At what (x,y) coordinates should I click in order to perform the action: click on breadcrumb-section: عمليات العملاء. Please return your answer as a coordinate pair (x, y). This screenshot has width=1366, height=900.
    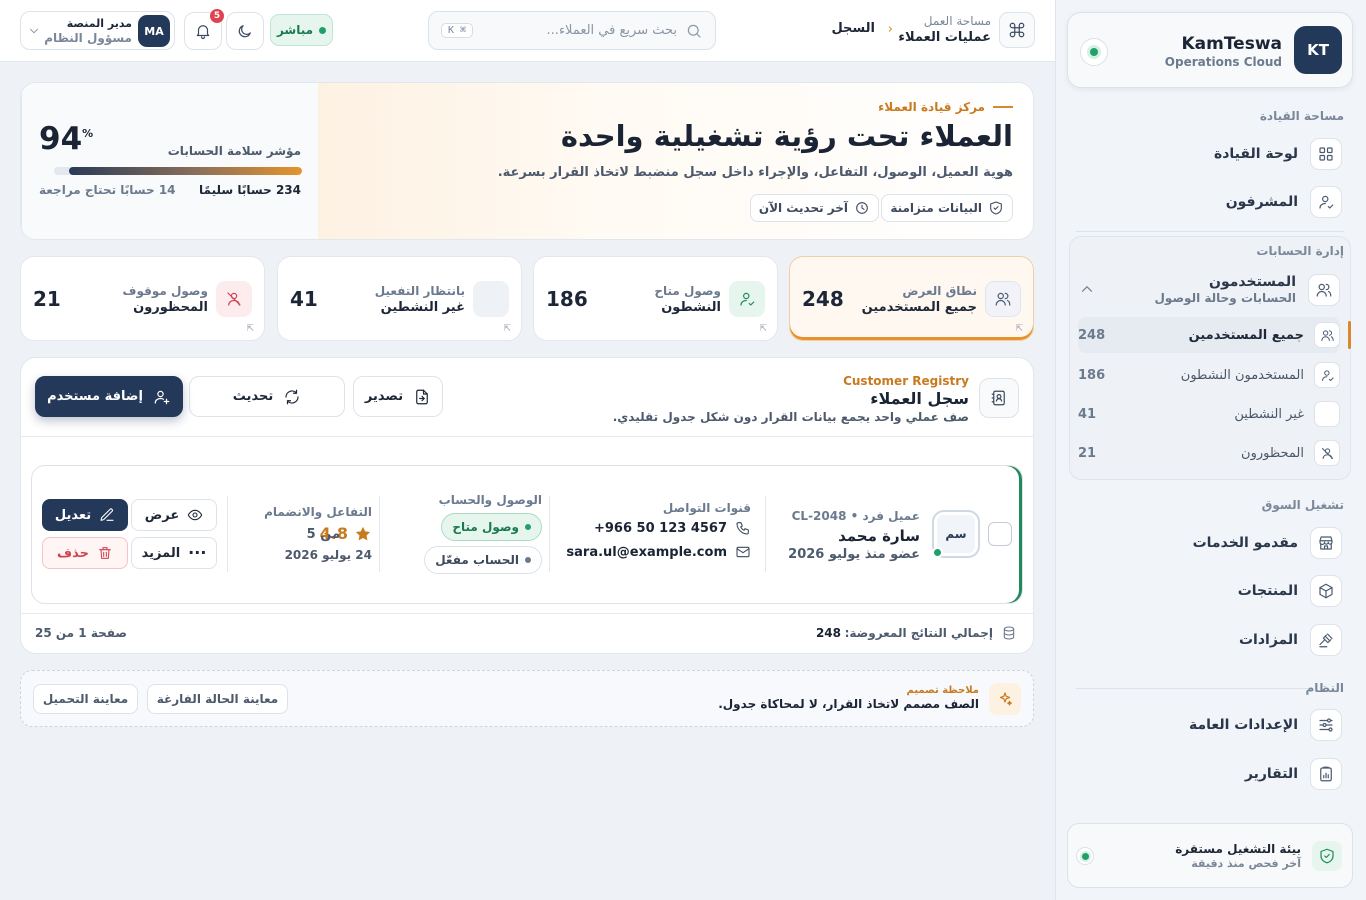
    Looking at the image, I should click on (944, 37).